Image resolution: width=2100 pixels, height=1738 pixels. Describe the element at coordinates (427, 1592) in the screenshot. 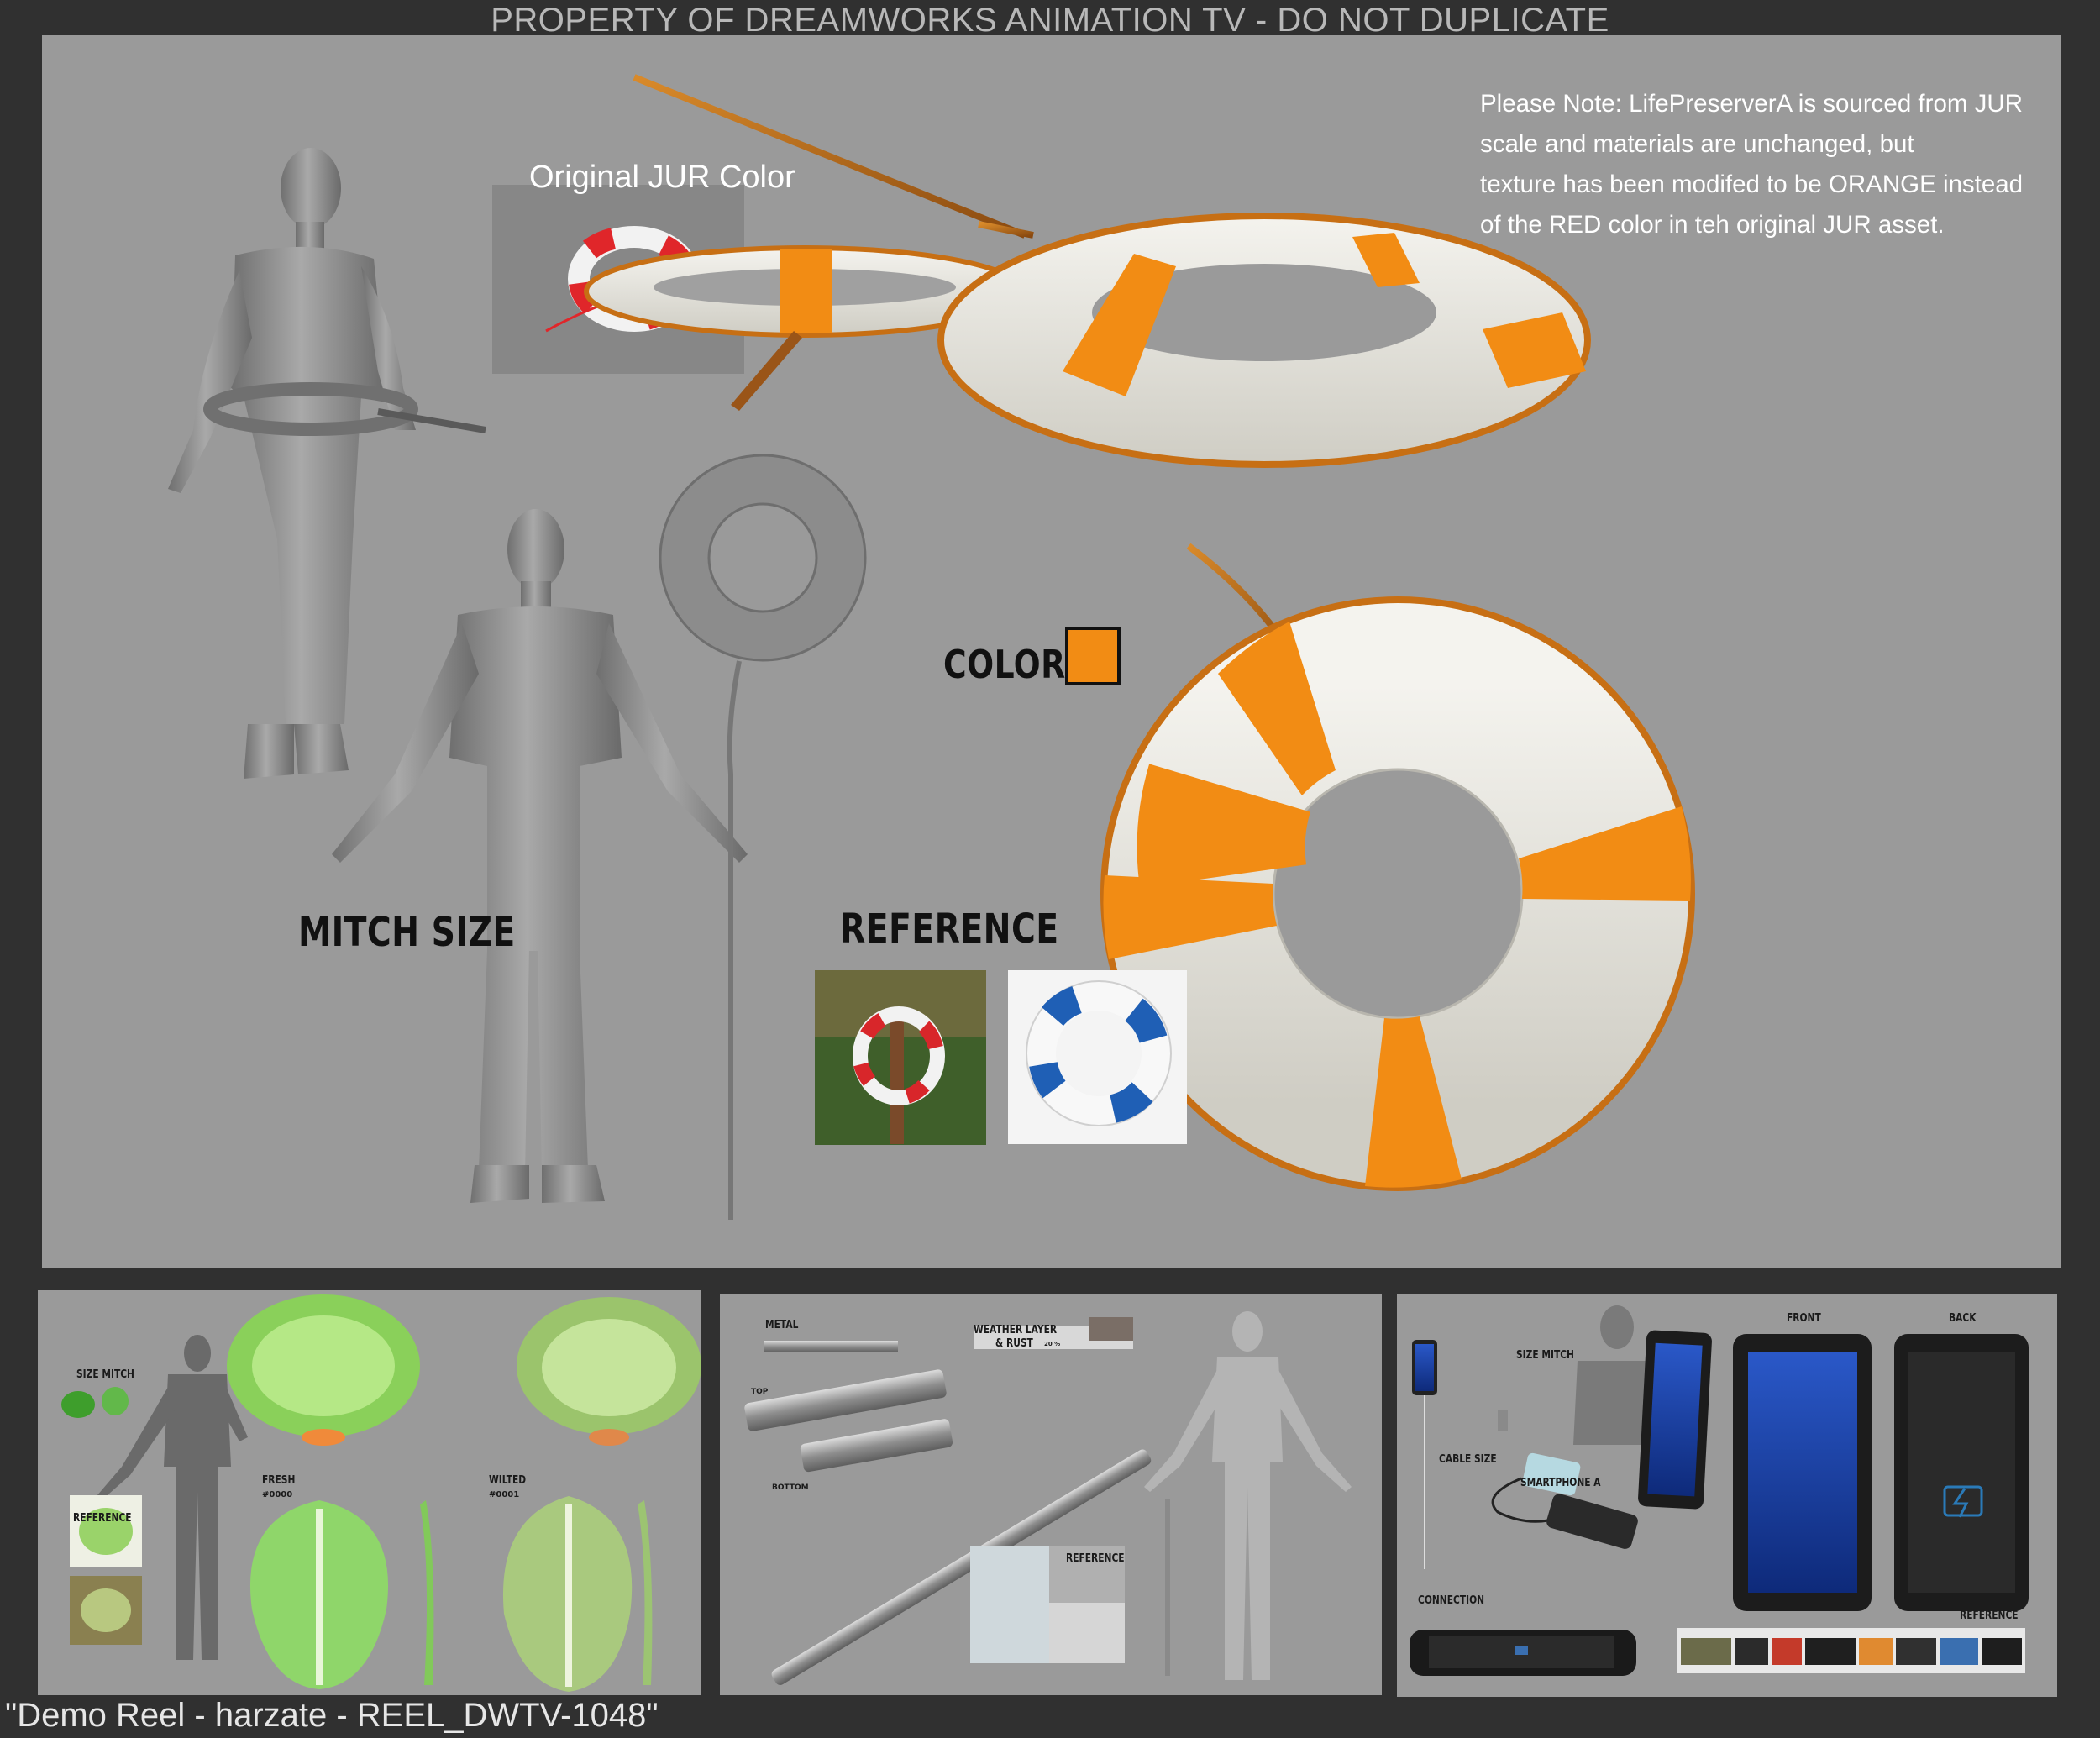

I see `lettuce-fresh-leaf-side` at that location.